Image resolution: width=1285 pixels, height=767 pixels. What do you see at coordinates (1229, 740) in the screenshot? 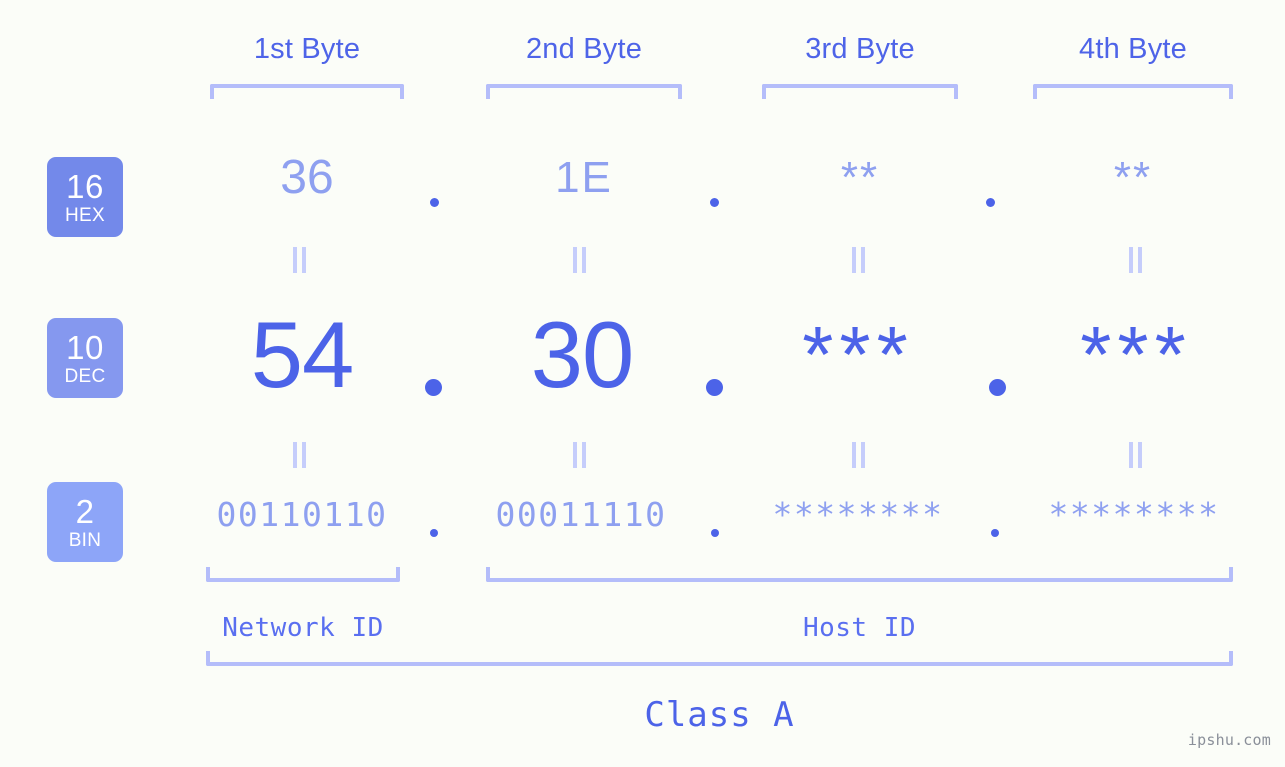
I see `site-watermark: ipshu.com` at bounding box center [1229, 740].